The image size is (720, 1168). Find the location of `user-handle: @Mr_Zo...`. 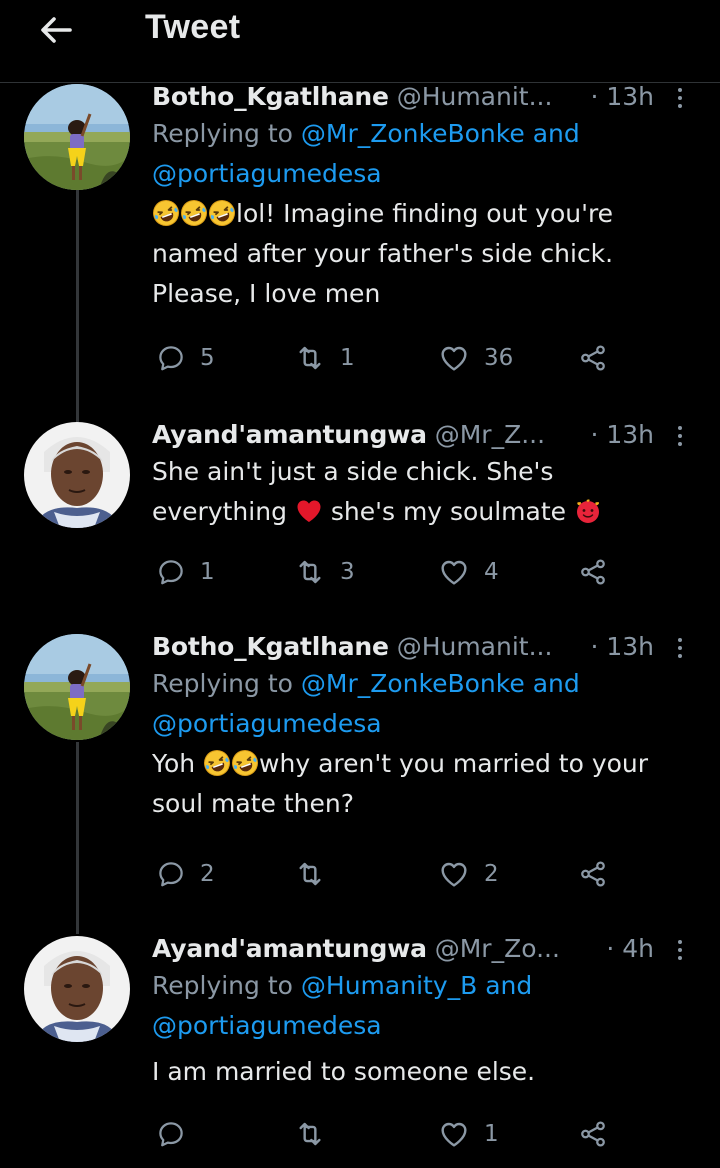

user-handle: @Mr_Zo... is located at coordinates (497, 948).